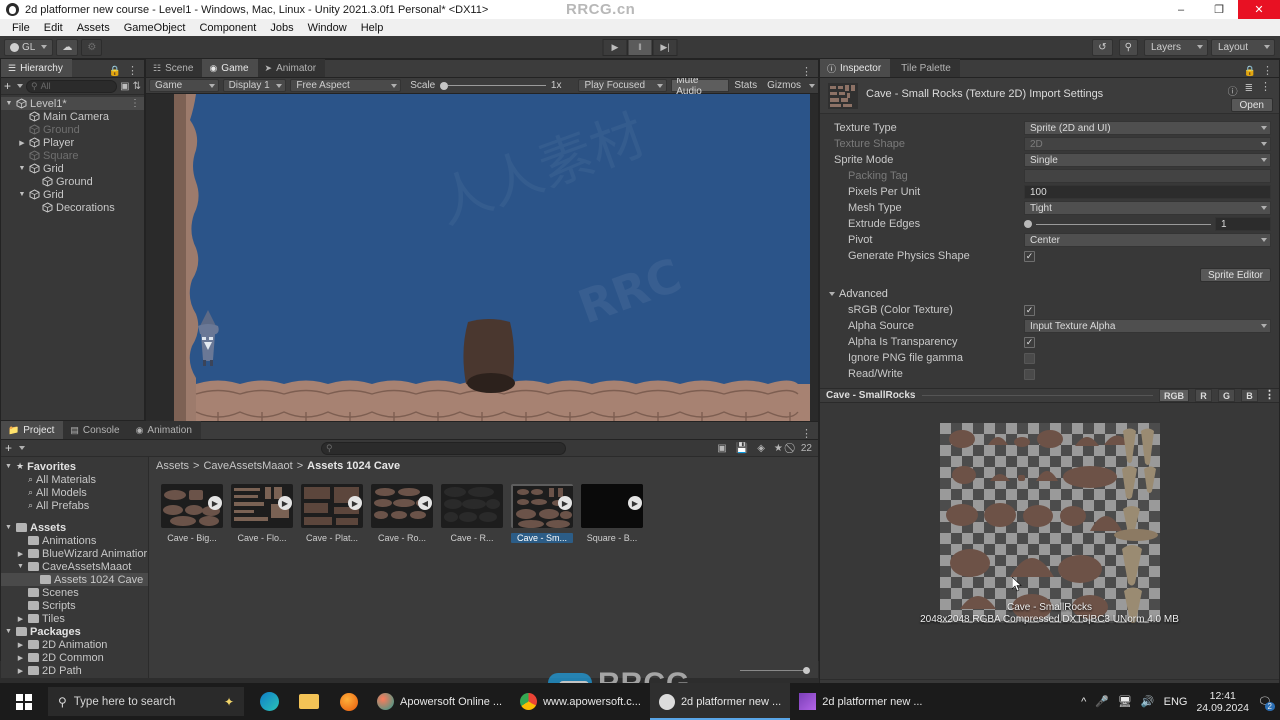 This screenshot has width=1280, height=720. What do you see at coordinates (1219, 9) in the screenshot?
I see `maximize-button: ❐` at bounding box center [1219, 9].